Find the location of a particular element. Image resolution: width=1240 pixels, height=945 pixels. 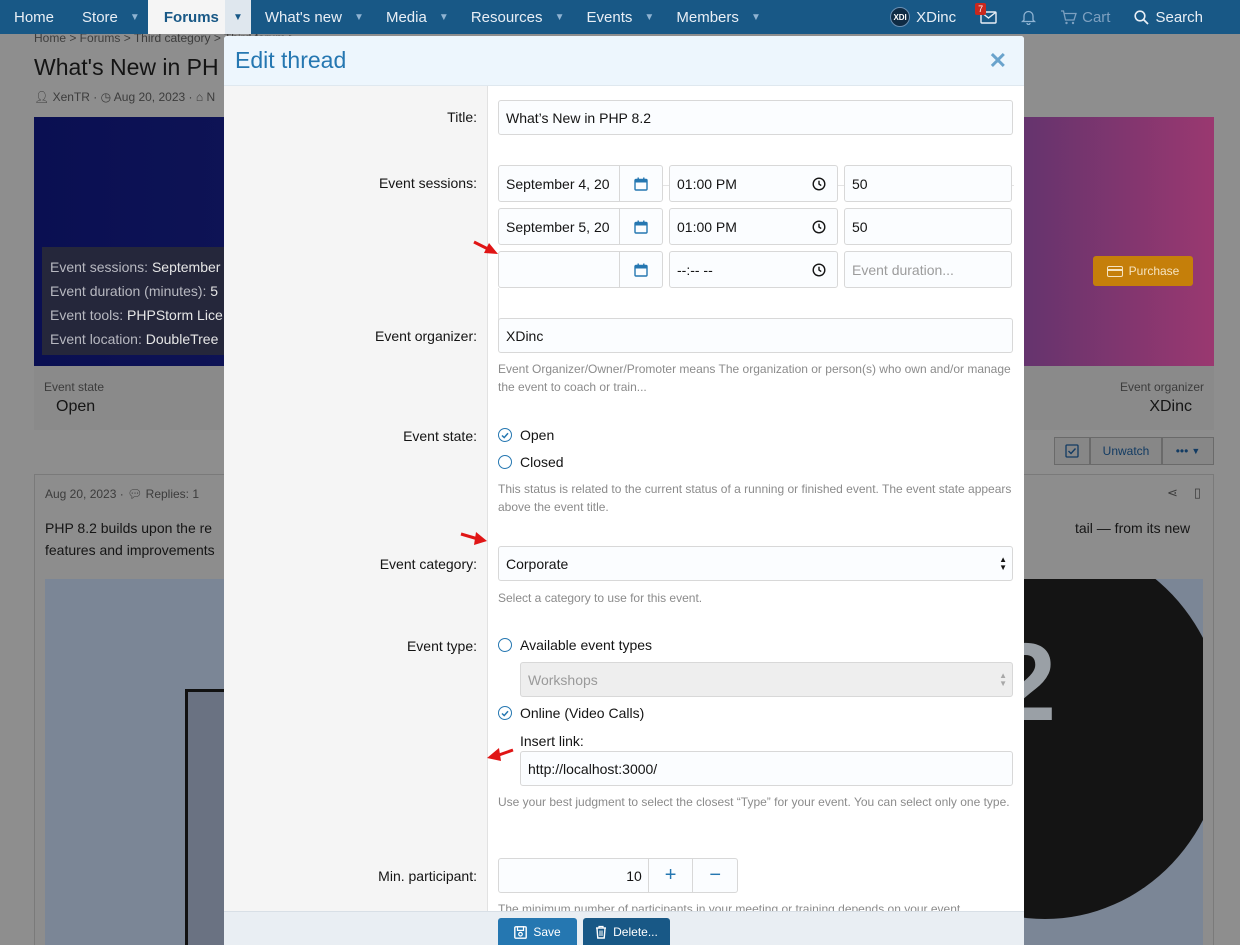

post-icons: ⋖ ▯ is located at coordinates (1184, 493).